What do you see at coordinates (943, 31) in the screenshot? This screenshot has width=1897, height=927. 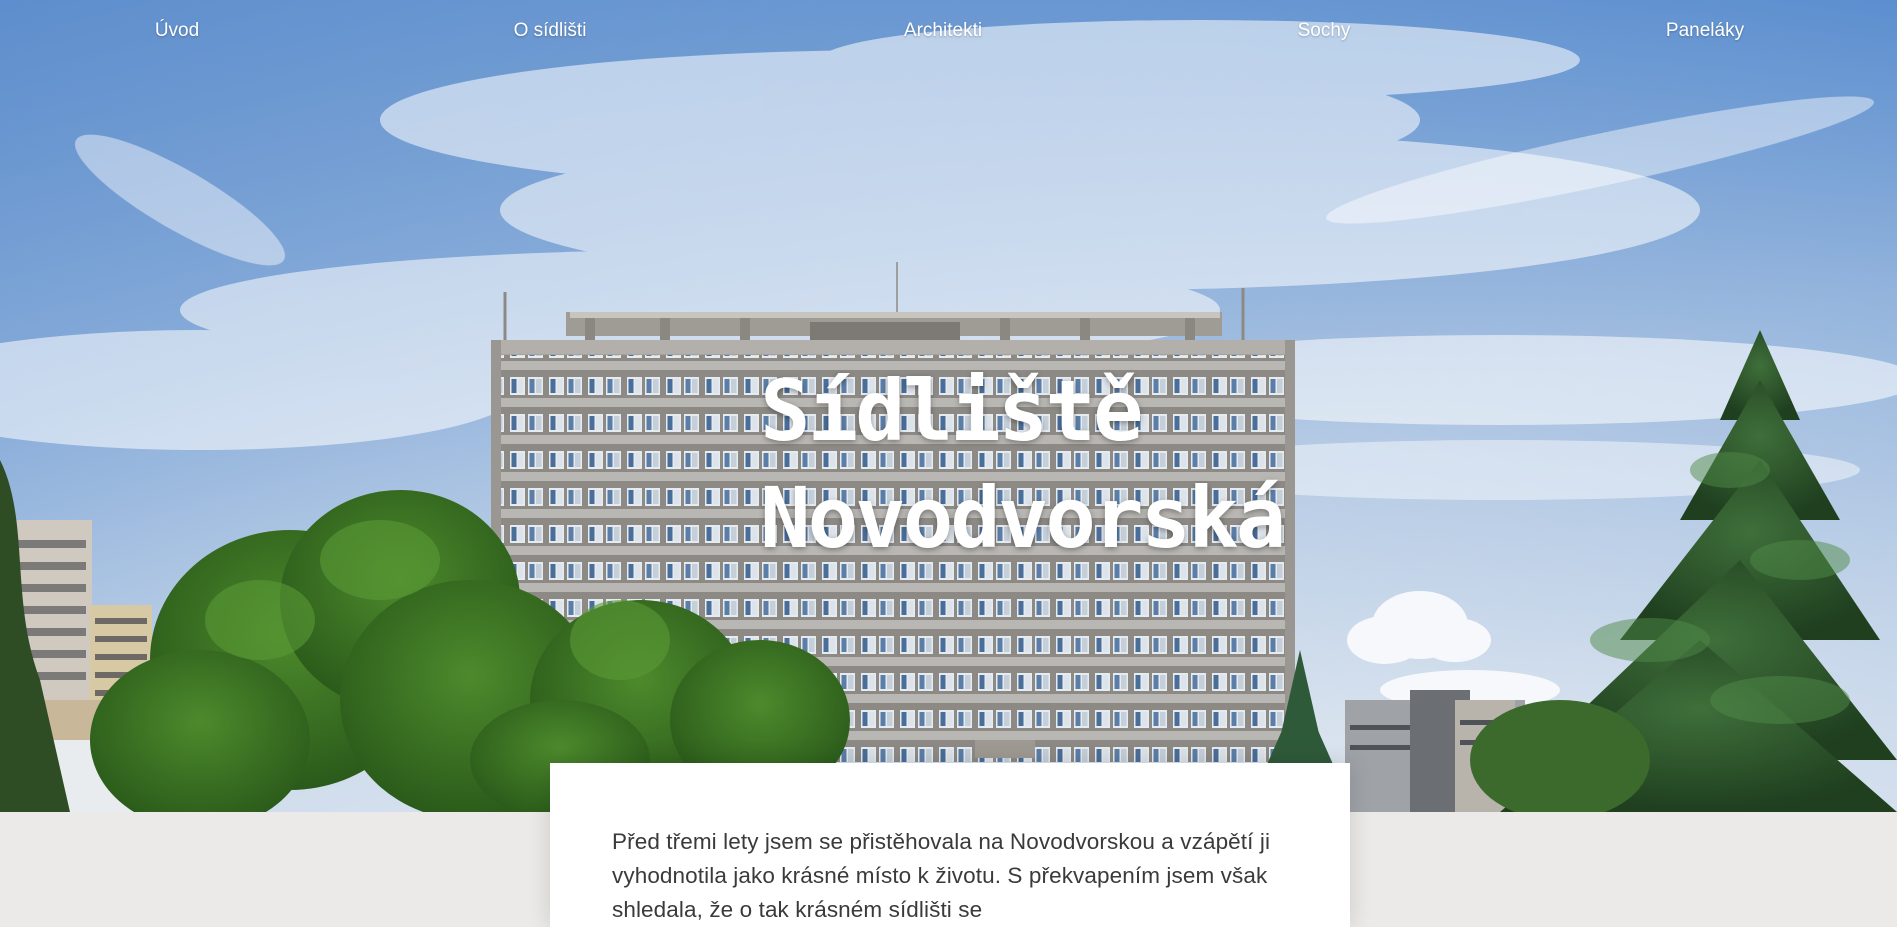 I see `nav-item-architekti: Architekti` at bounding box center [943, 31].